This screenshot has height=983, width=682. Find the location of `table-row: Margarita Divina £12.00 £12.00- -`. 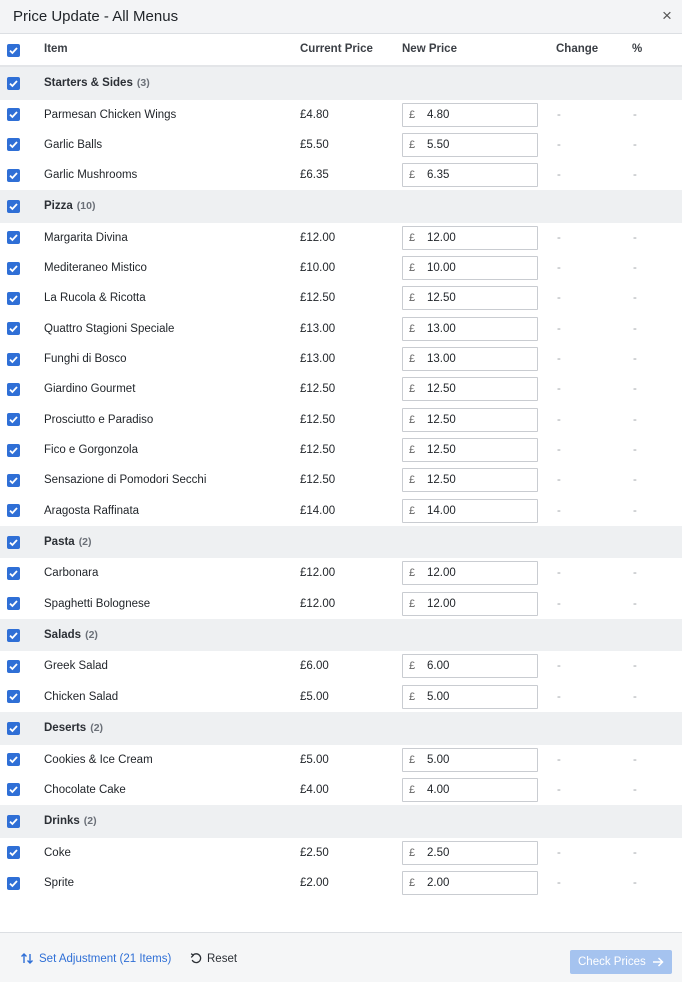

table-row: Margarita Divina £12.00 £12.00- - is located at coordinates (341, 238).